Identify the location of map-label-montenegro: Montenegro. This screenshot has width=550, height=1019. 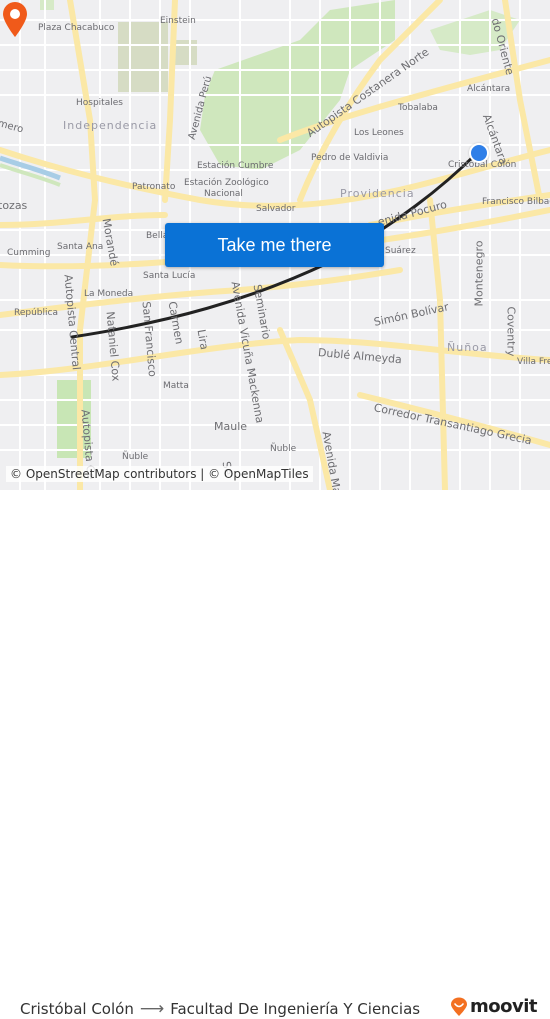
(479, 273).